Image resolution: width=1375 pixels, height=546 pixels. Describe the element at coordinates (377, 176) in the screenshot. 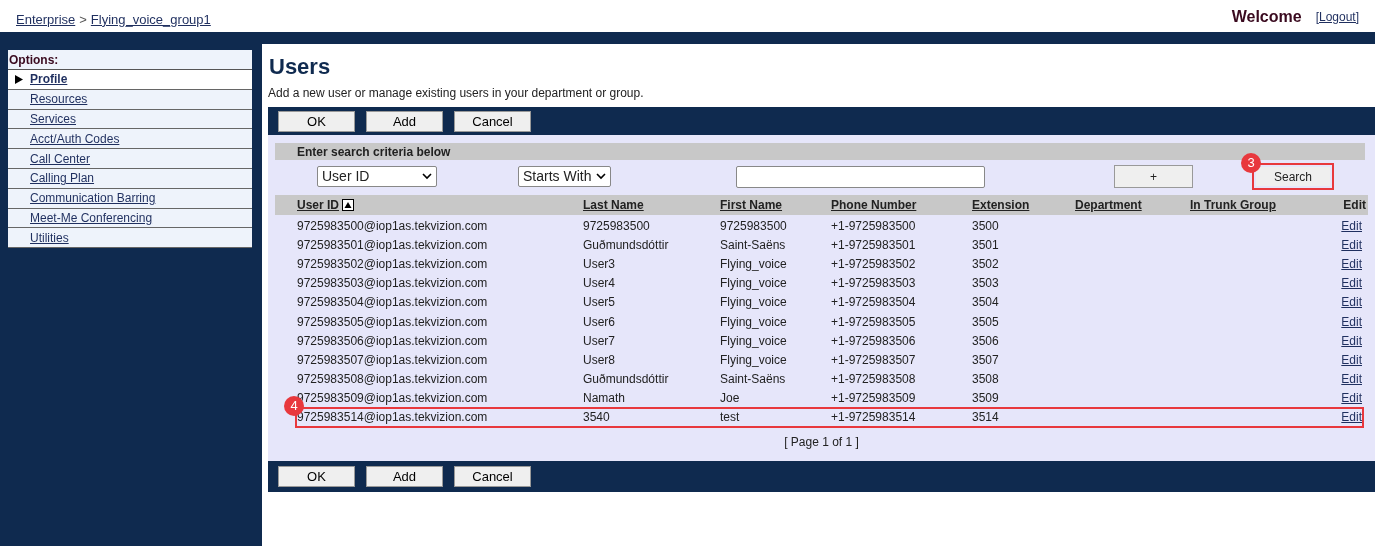

I see `dropdown-select: User ID` at that location.